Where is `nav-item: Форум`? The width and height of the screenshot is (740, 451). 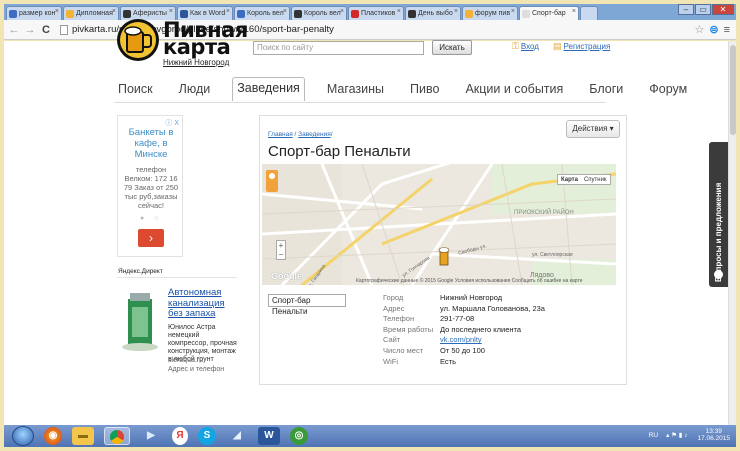 nav-item: Форум is located at coordinates (668, 89).